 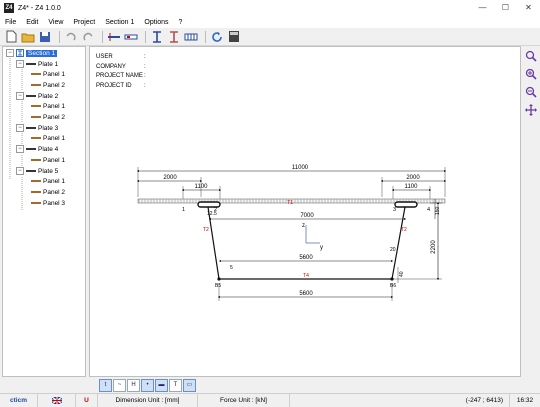 What do you see at coordinates (119, 22) in the screenshot?
I see `menu-section: Section 1` at bounding box center [119, 22].